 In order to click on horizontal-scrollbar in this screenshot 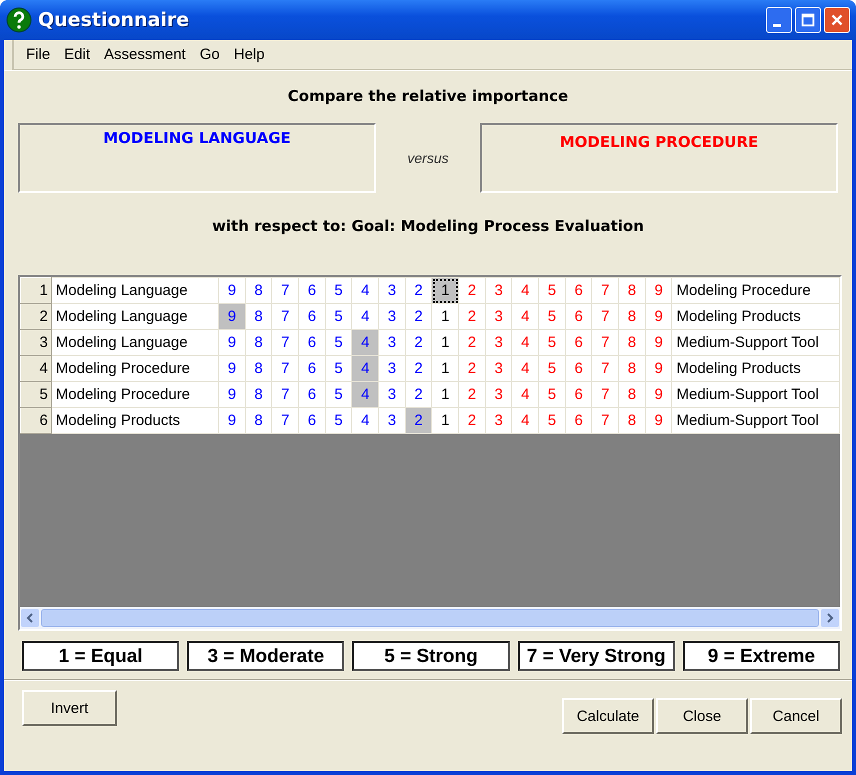, I will do `click(430, 618)`.